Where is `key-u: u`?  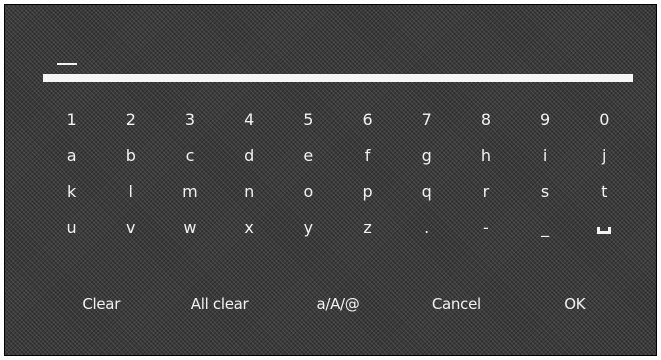
key-u: u is located at coordinates (71, 227).